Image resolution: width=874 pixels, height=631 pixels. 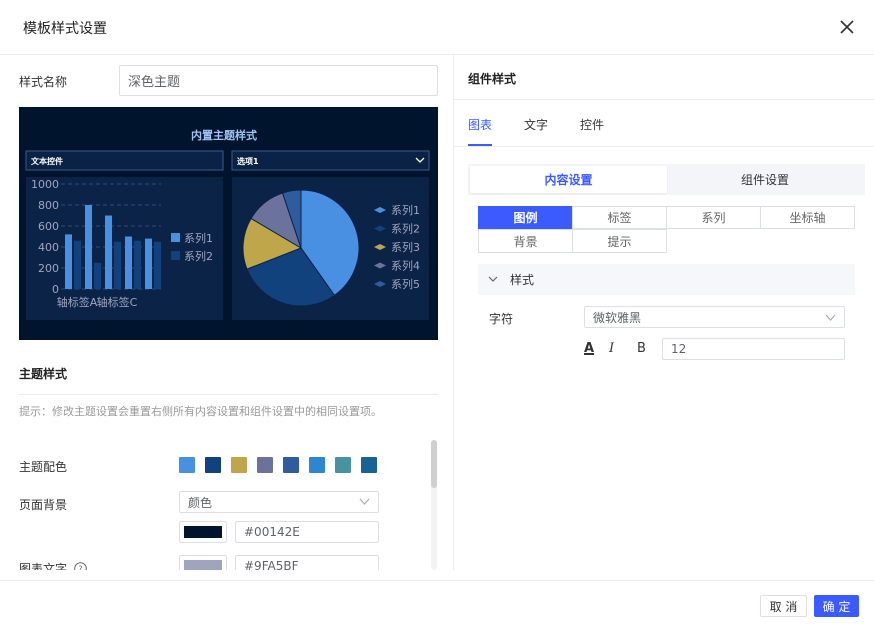 I want to click on segment-label: 标签, so click(x=619, y=217).